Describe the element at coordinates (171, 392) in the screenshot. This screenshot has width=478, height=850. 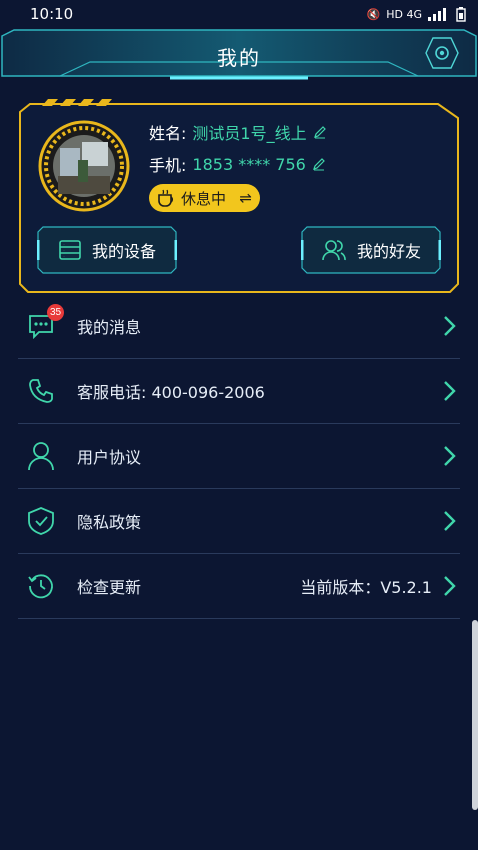
I see `menu-item-label: 客服电话: 400-096-2006` at that location.